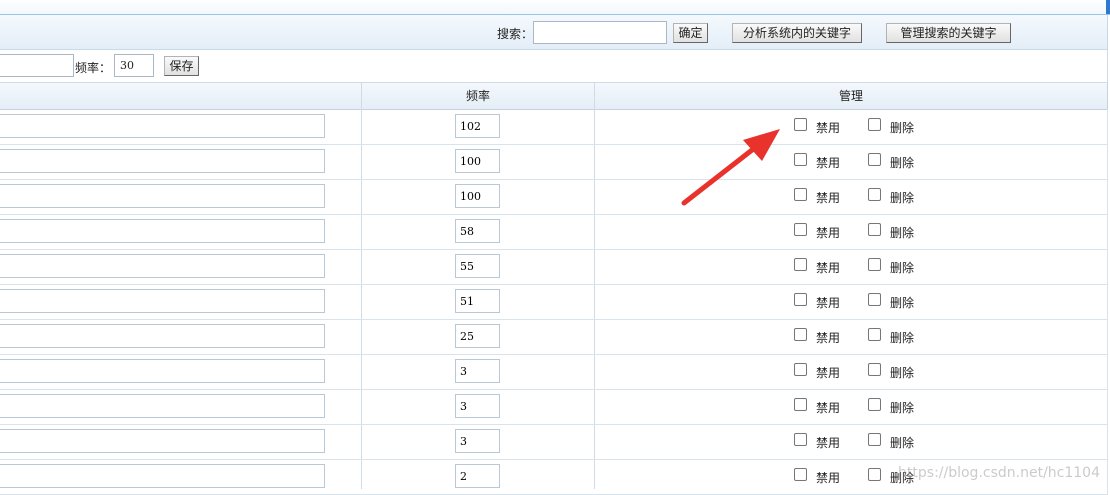  Describe the element at coordinates (1108, 7) in the screenshot. I see `window-edge-accent` at that location.